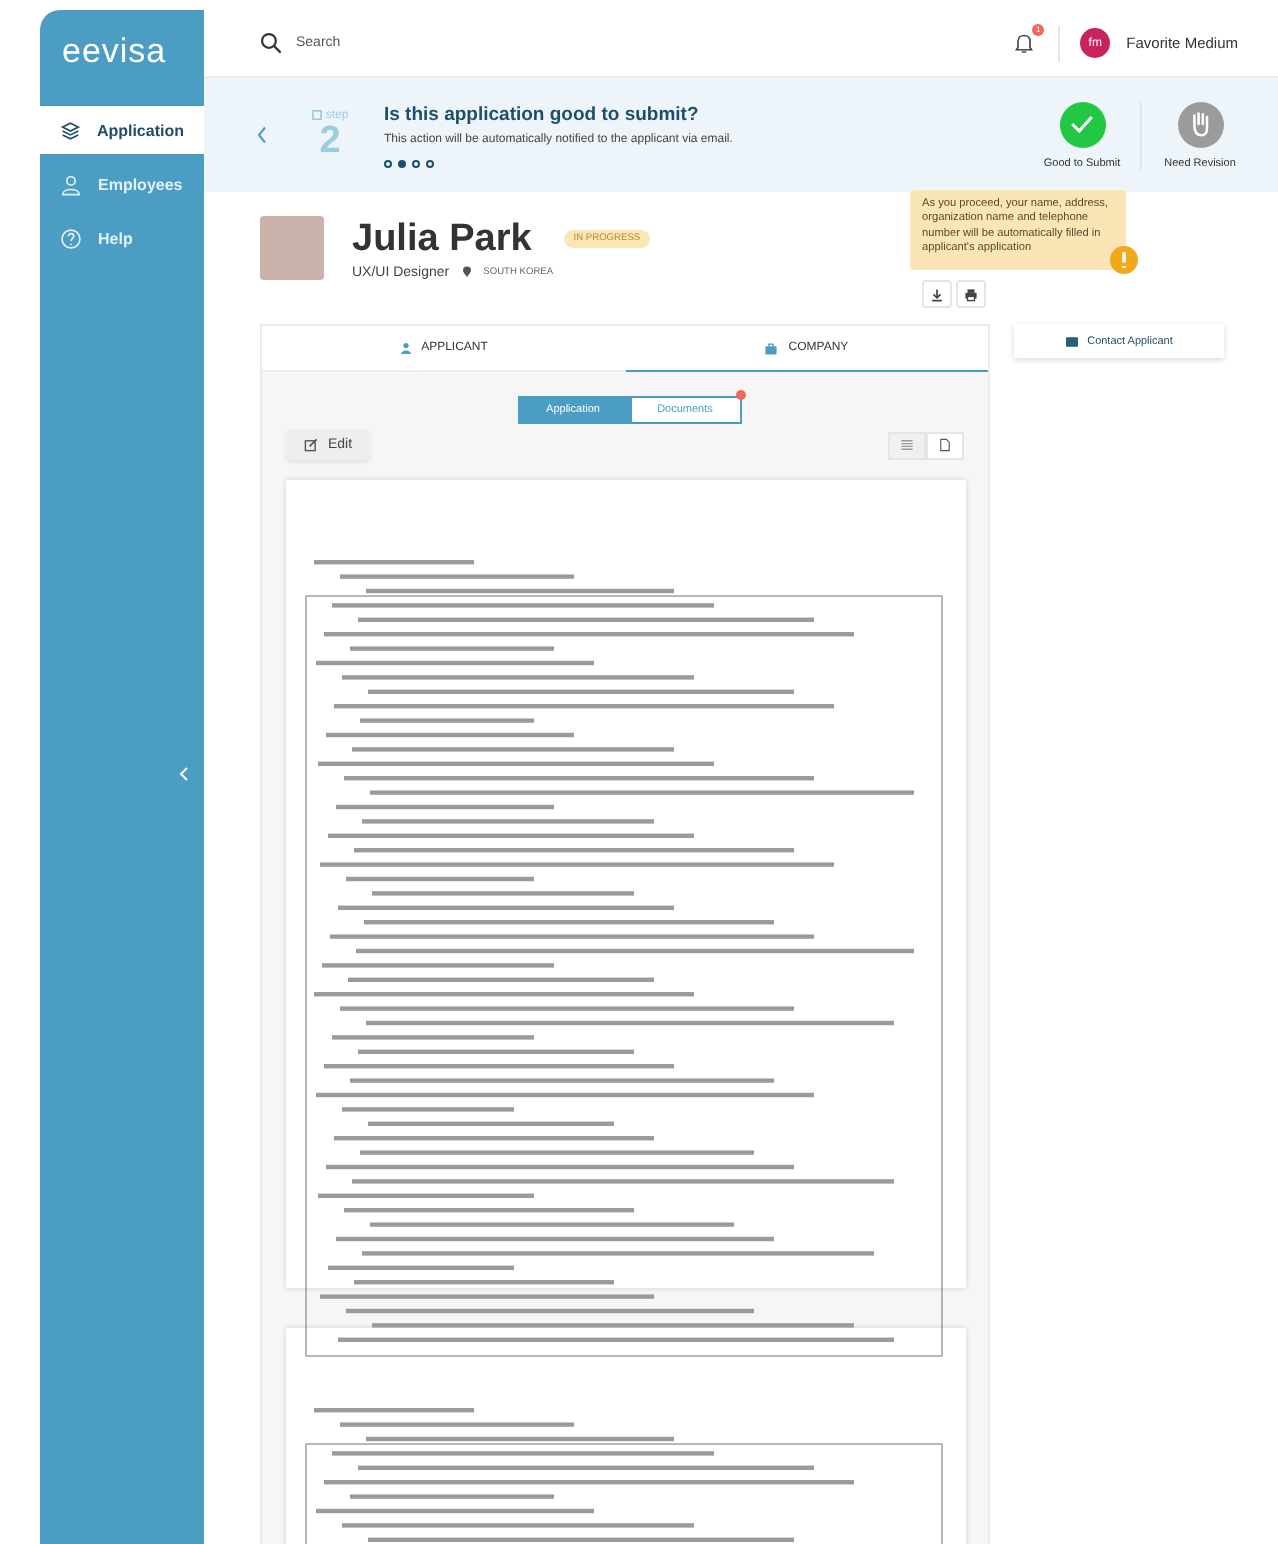  I want to click on list-icon, so click(907, 445).